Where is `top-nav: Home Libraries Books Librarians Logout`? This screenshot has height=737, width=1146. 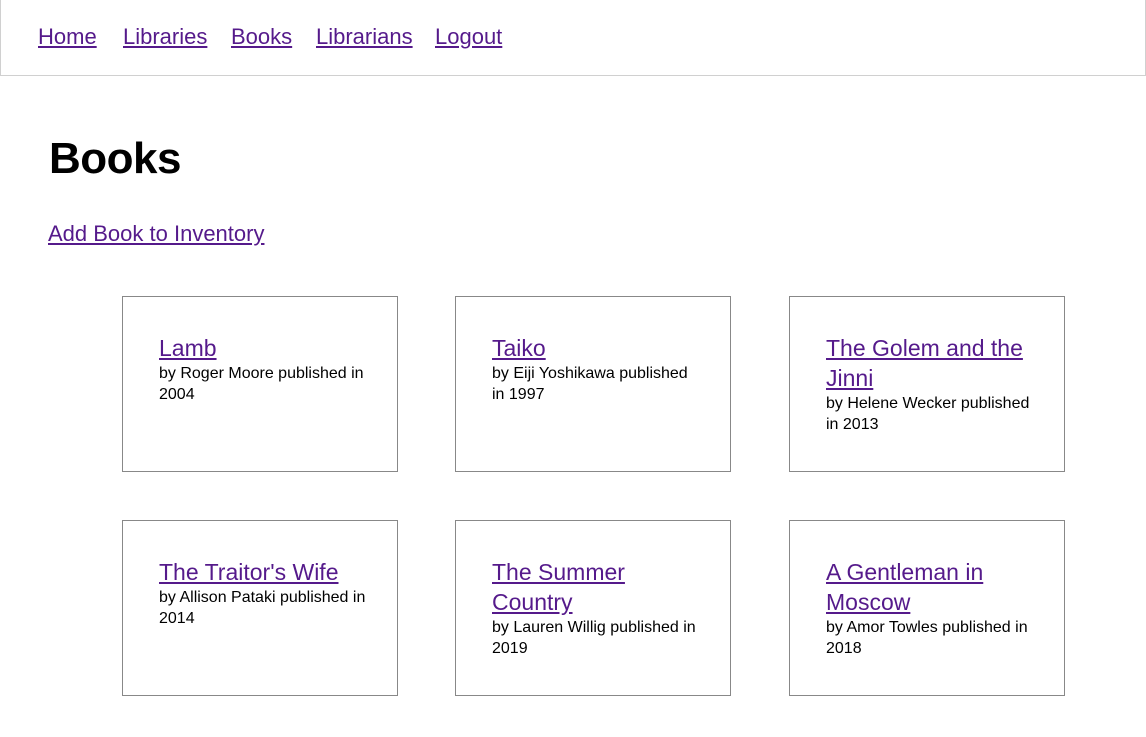
top-nav: Home Libraries Books Librarians Logout is located at coordinates (573, 38).